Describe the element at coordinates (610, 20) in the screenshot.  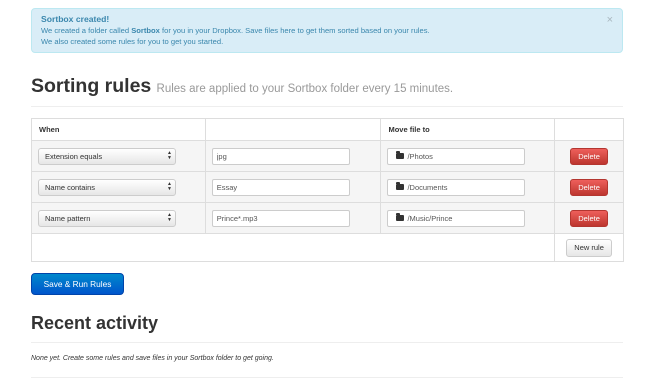
I see `close-icon: ×` at that location.